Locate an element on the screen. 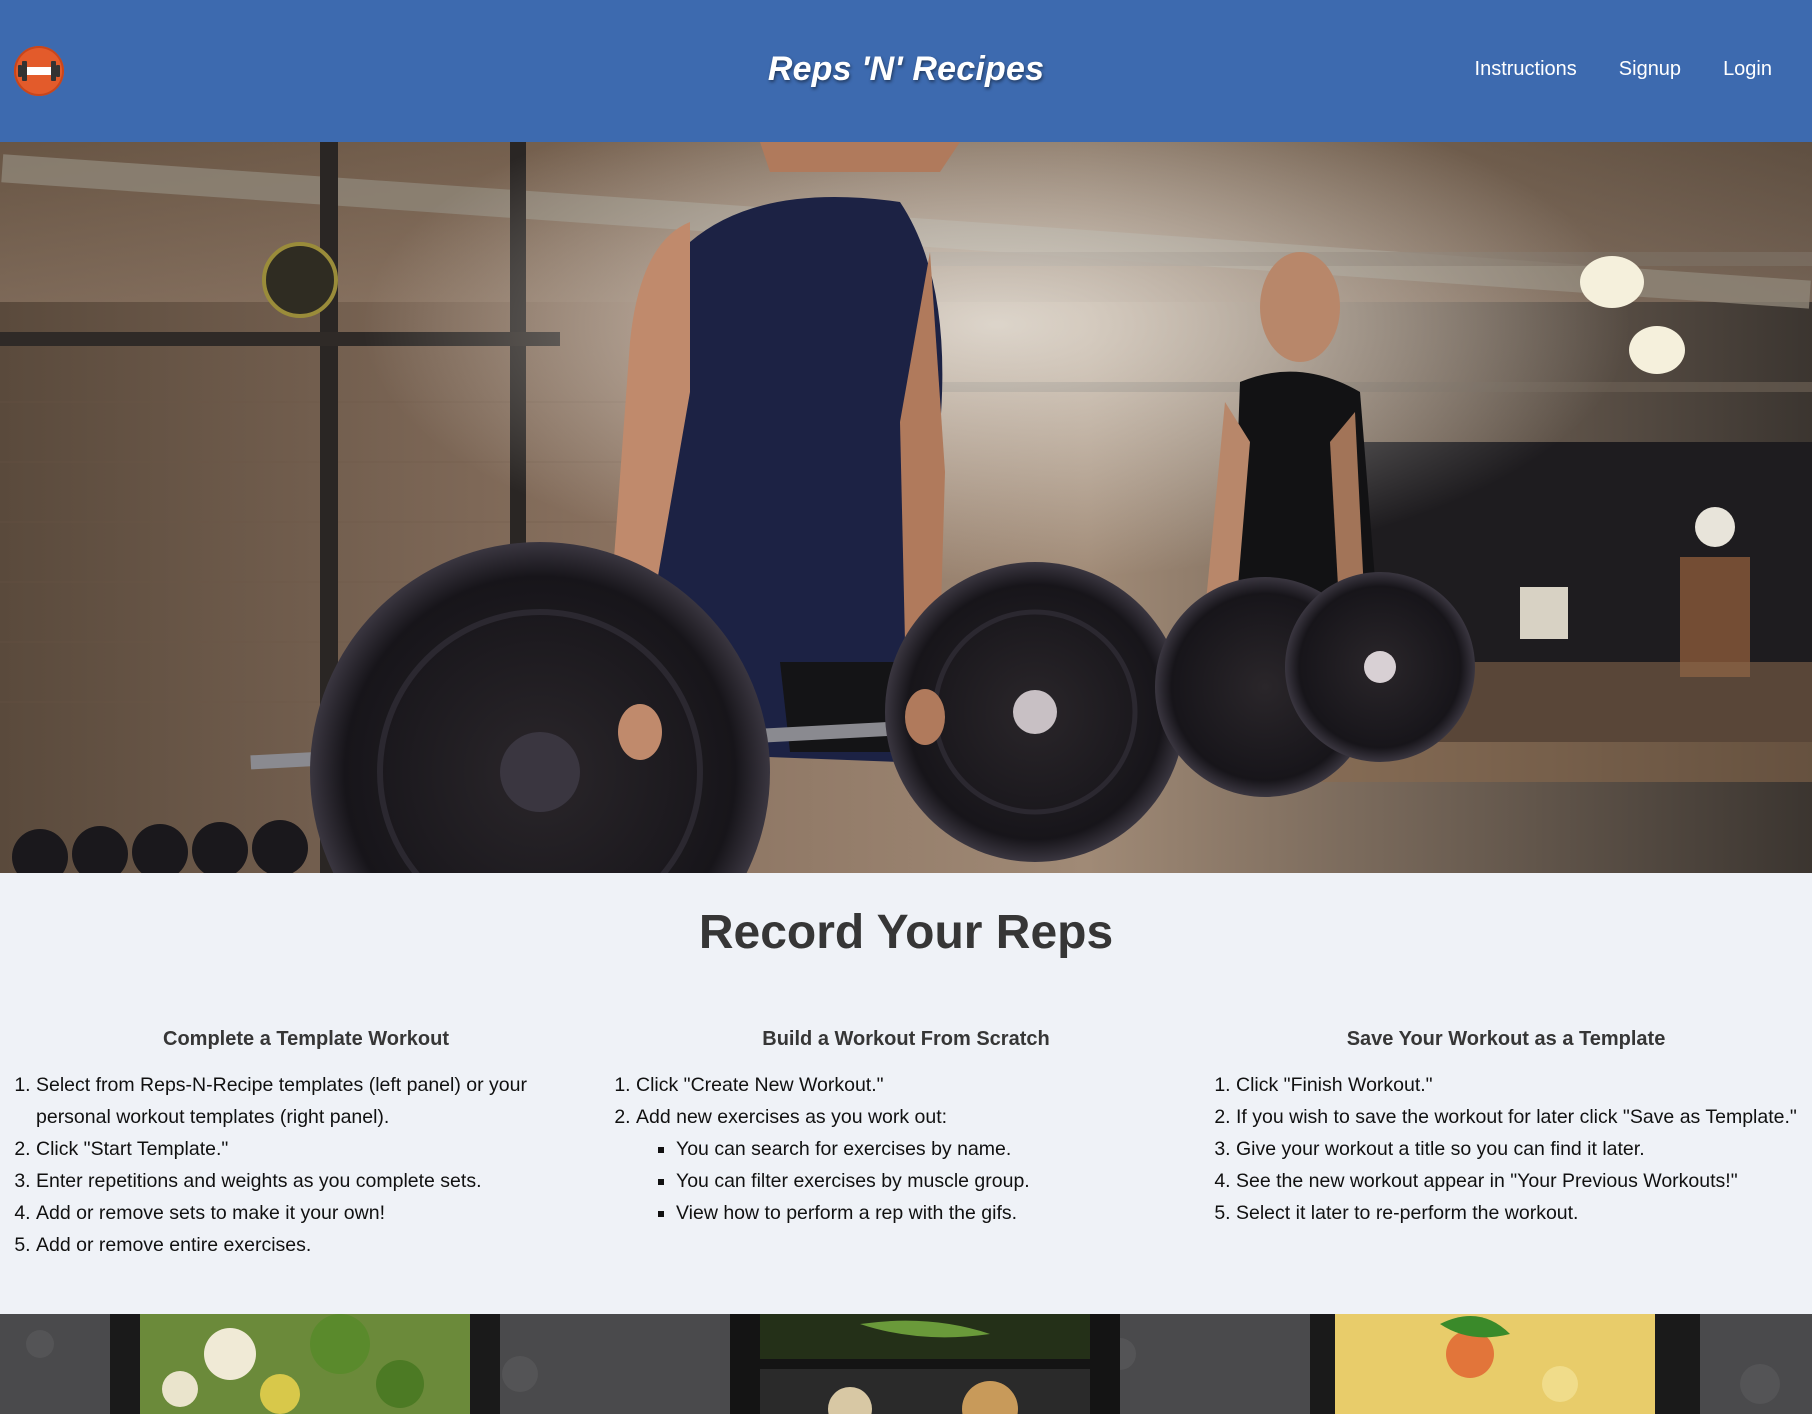 The width and height of the screenshot is (1812, 1414). column-title: Build a Workout From Scratch is located at coordinates (906, 1039).